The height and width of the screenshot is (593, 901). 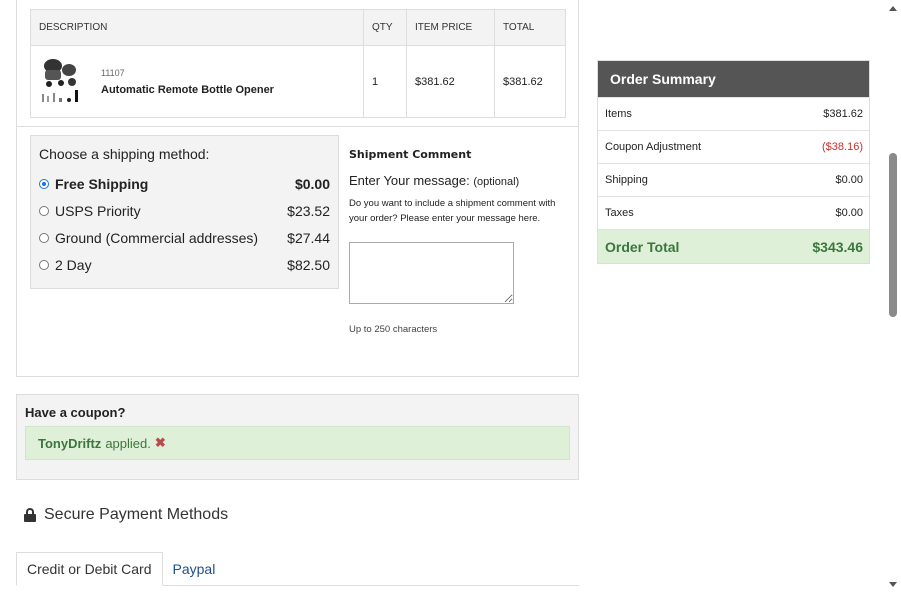 I want to click on close-icon: ✖, so click(x=160, y=443).